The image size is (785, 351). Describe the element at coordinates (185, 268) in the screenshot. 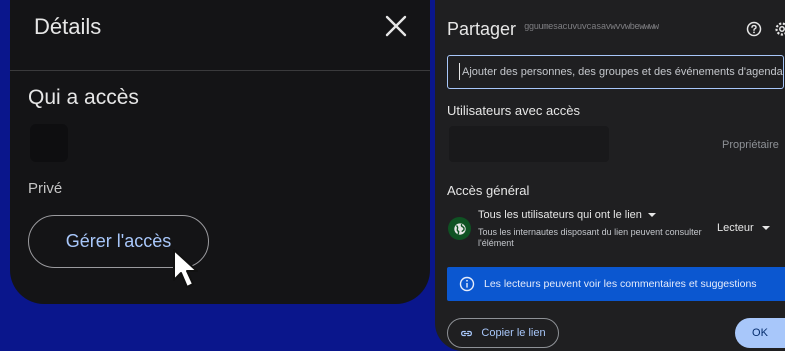

I see `mouse-pointer-icon` at that location.